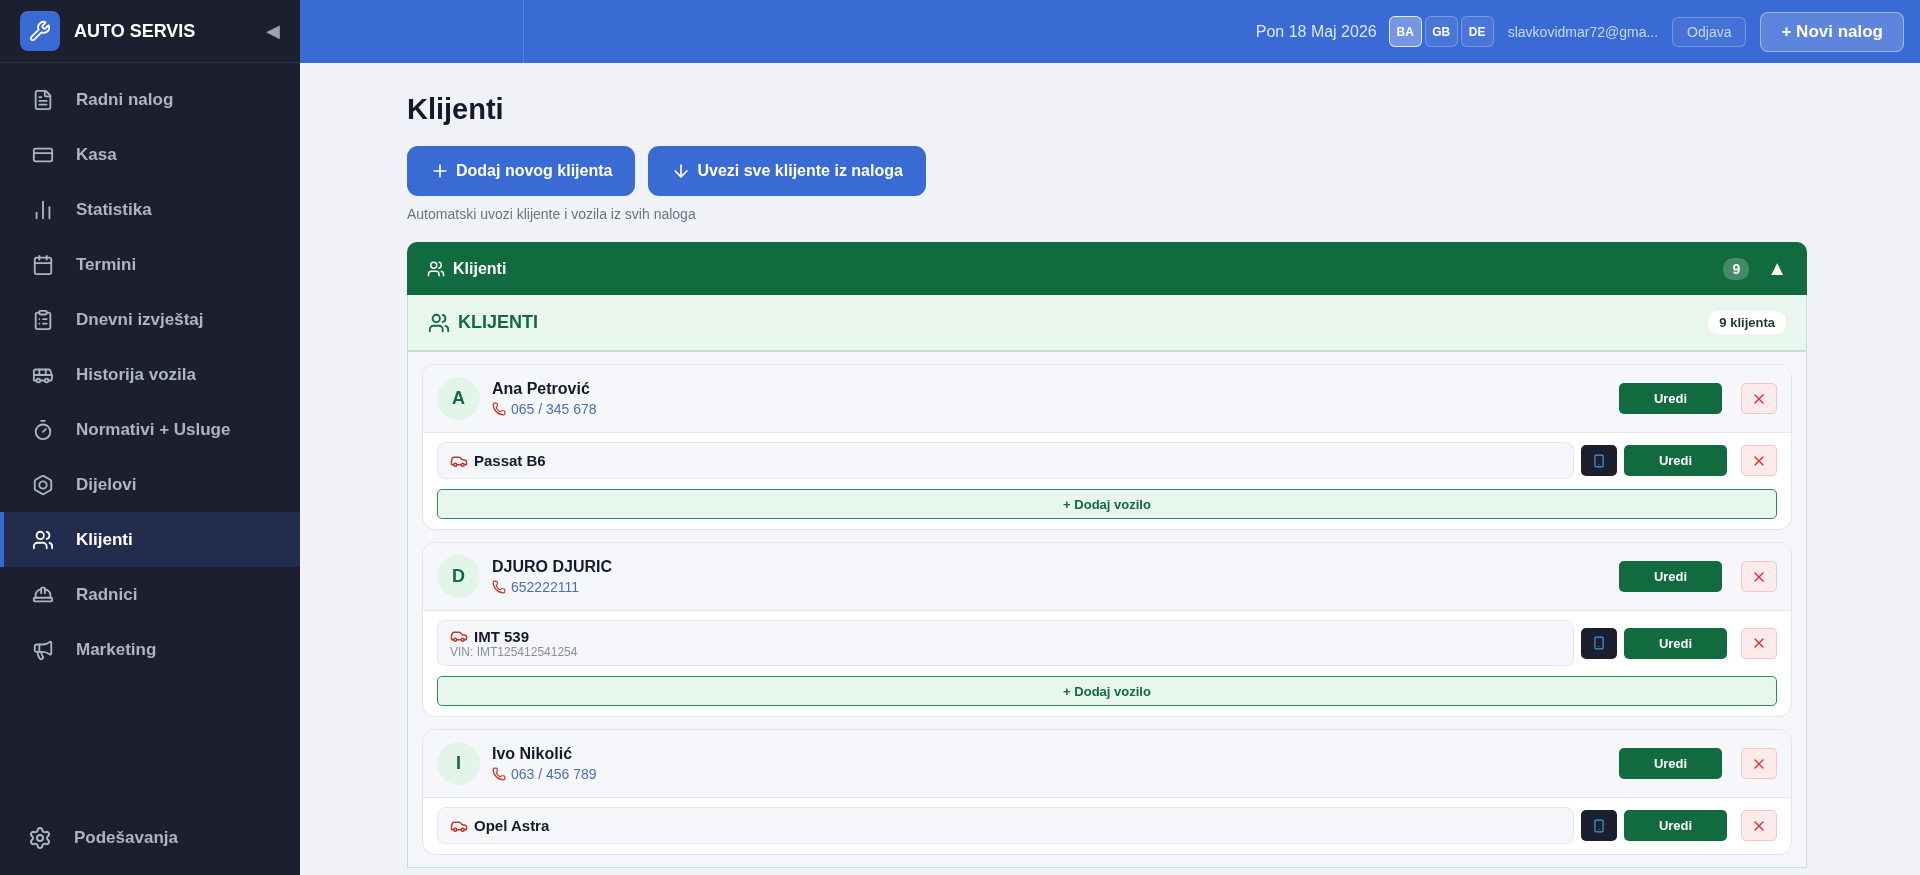  Describe the element at coordinates (153, 429) in the screenshot. I see `sidebar-item-label: Normativi + Usluge` at that location.